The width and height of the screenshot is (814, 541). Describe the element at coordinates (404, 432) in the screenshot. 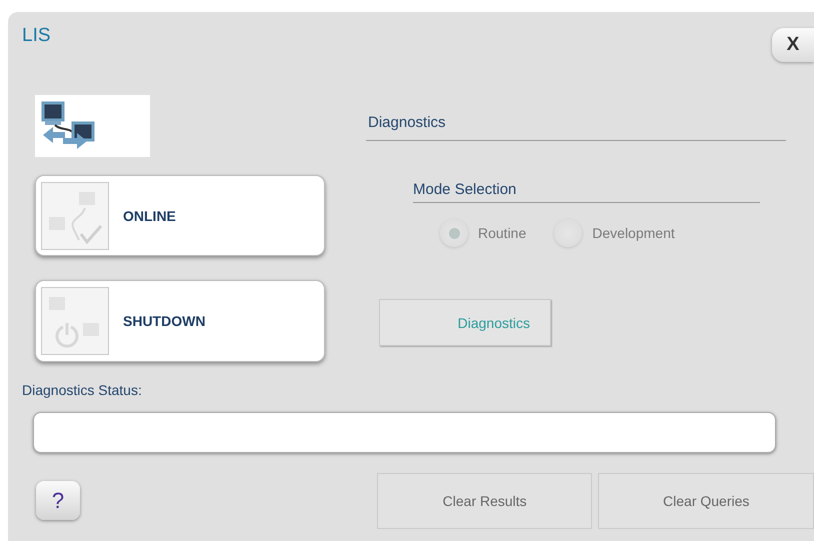

I see `status-field` at that location.